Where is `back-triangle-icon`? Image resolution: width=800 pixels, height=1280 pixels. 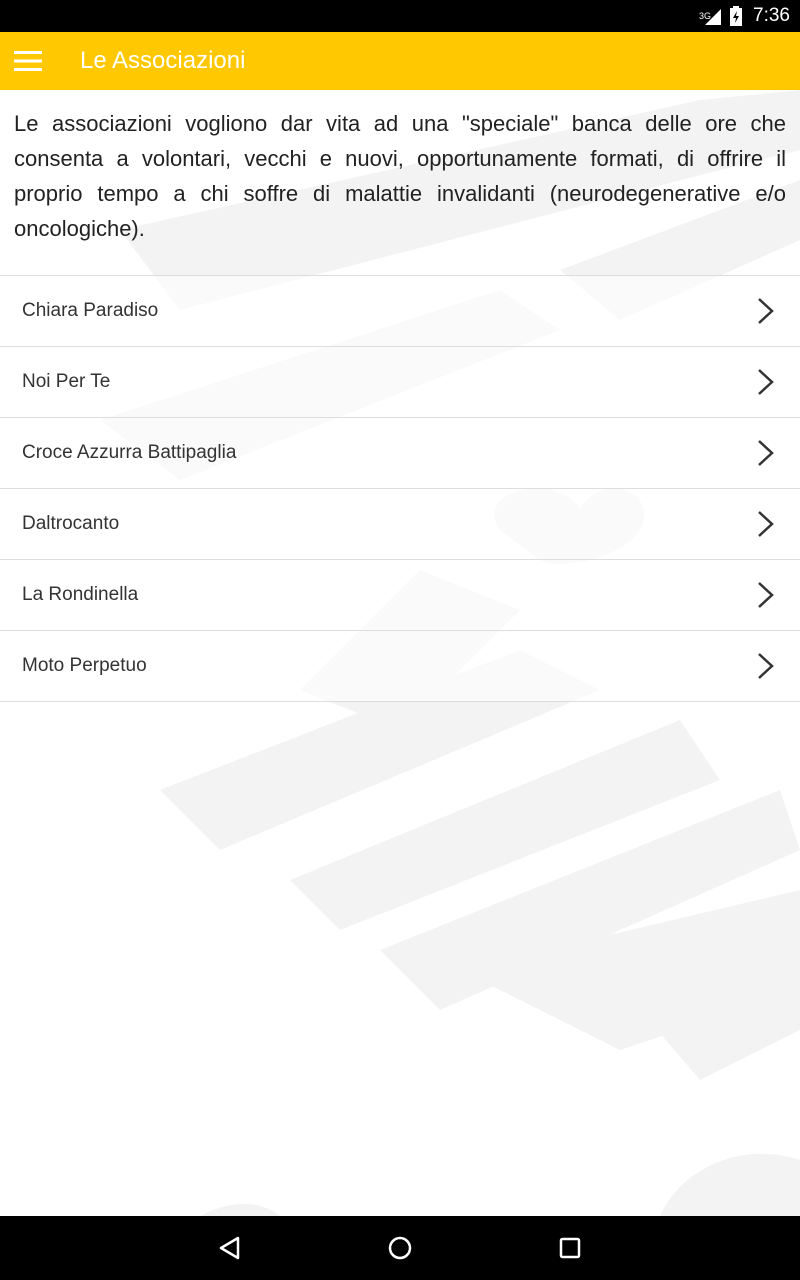
back-triangle-icon is located at coordinates (229, 1248).